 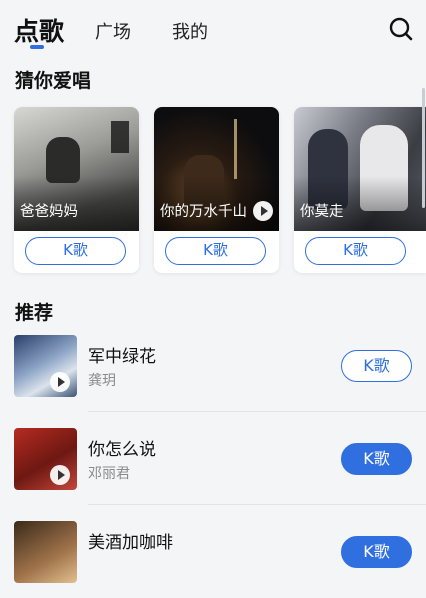 What do you see at coordinates (49, 212) in the screenshot?
I see `card-title: 爸爸妈妈` at bounding box center [49, 212].